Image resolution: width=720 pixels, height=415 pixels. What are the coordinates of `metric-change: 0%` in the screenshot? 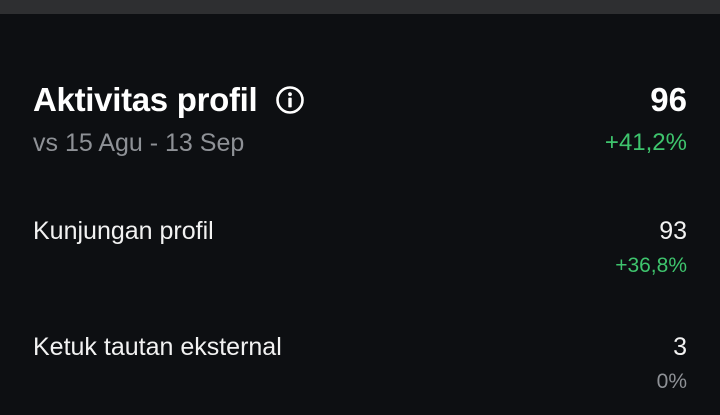 It's located at (671, 381).